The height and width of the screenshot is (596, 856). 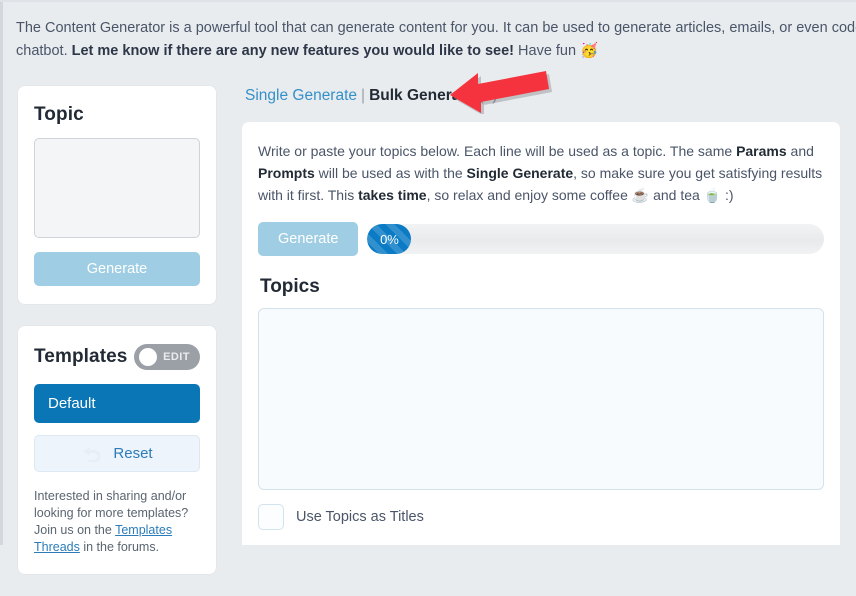 I want to click on generate-row: Generate 0%, so click(x=541, y=239).